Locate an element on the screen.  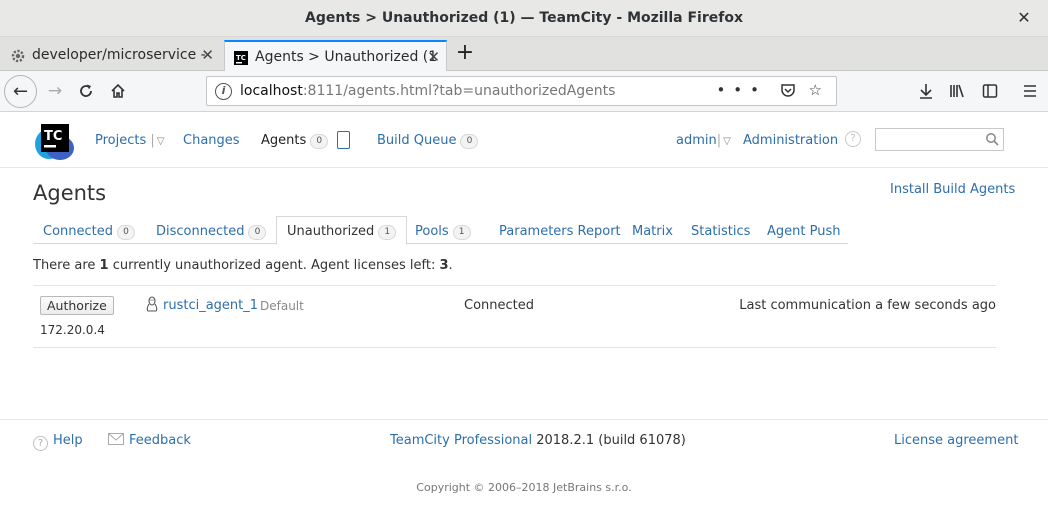
agent-pool: Default is located at coordinates (282, 306).